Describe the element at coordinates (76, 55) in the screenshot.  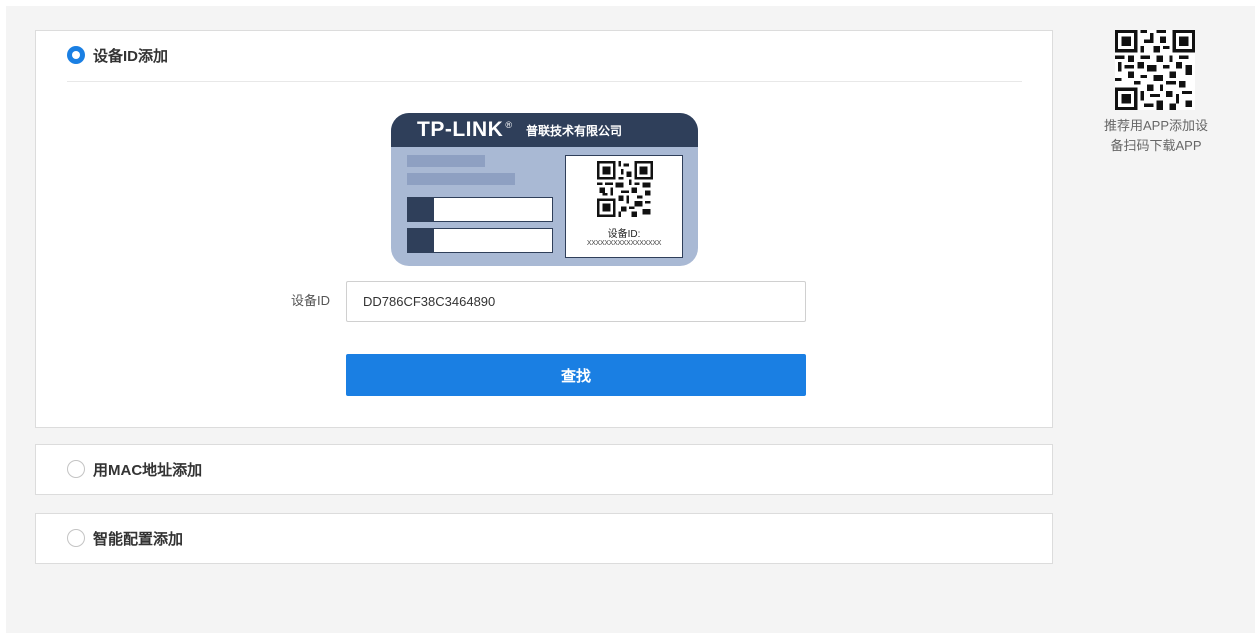
I see `radio-checked-icon` at that location.